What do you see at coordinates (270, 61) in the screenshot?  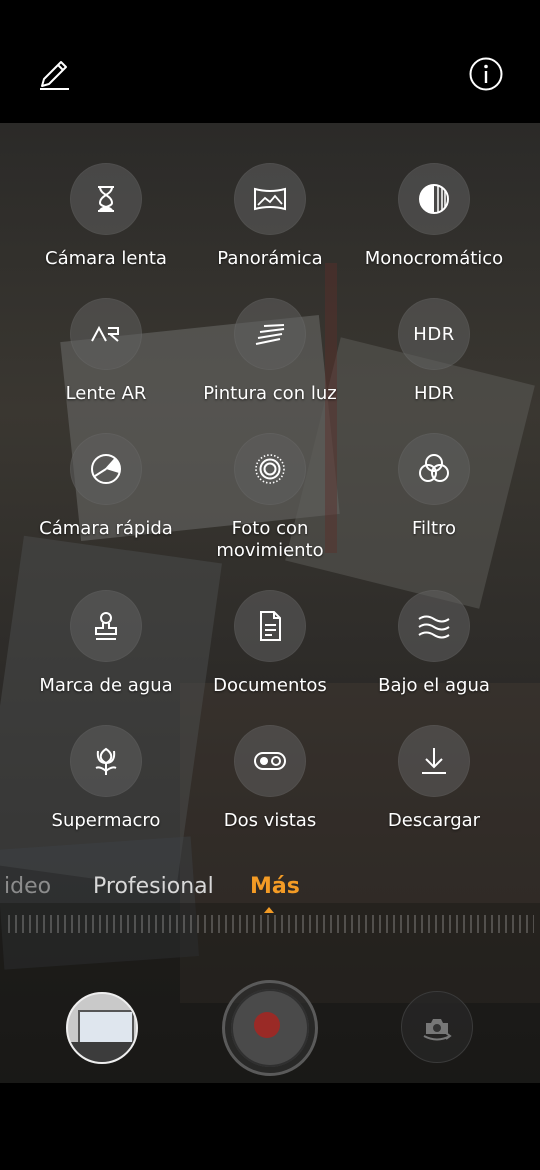 I see `top-bar` at bounding box center [270, 61].